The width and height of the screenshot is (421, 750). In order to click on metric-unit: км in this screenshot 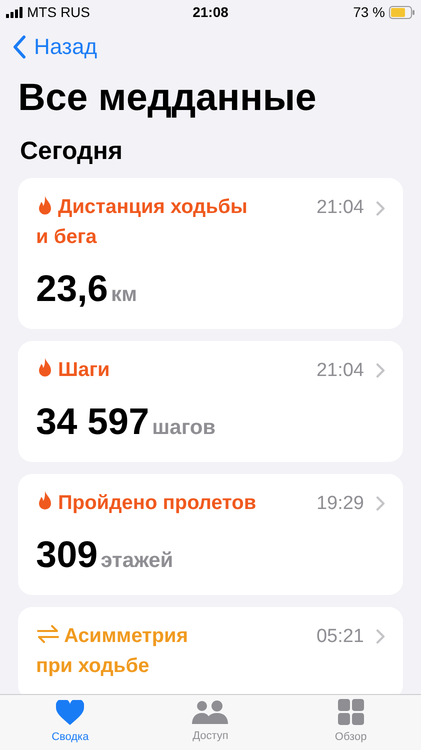, I will do `click(124, 295)`.